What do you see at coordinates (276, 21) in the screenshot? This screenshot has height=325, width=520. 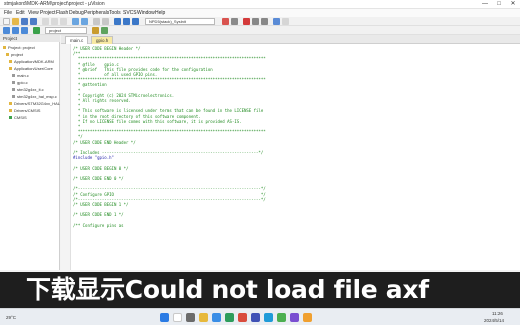 I see `window-layout-icon` at bounding box center [276, 21].